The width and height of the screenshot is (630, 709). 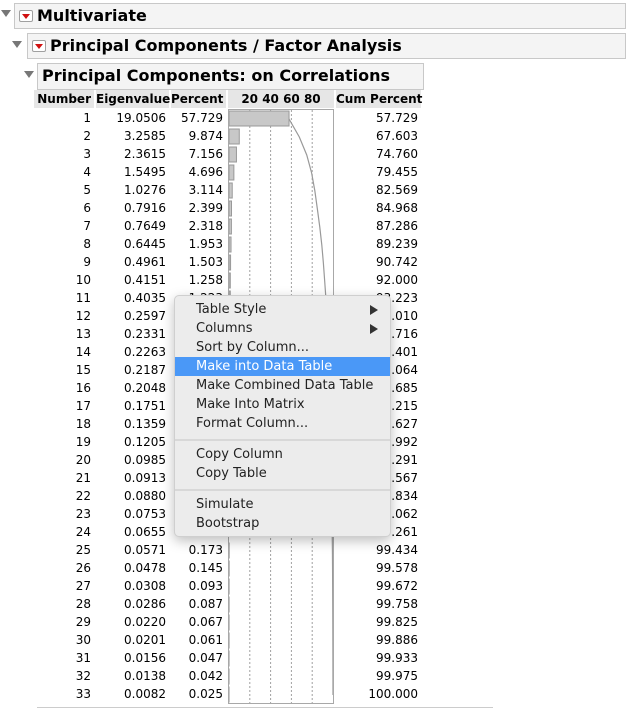 I want to click on correlations-outline-header: Principal Components: on Correlations, so click(x=230, y=76).